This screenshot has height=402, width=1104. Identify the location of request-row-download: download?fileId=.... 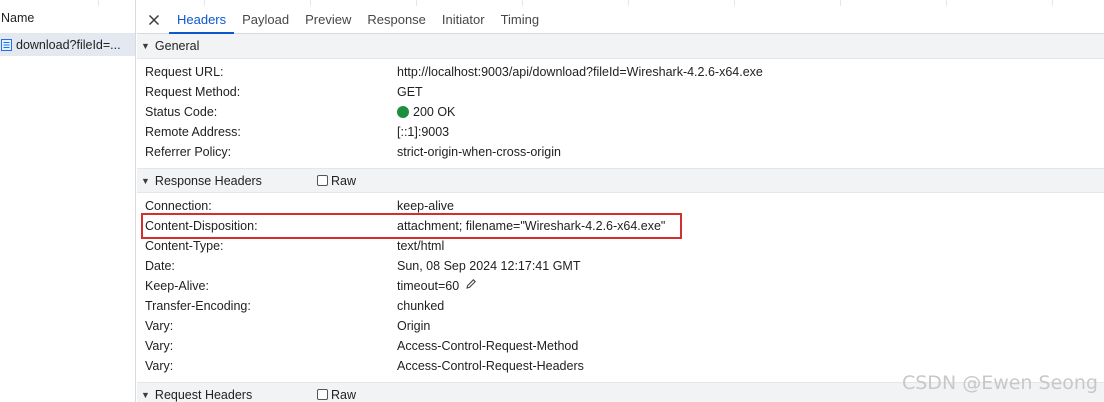
(67, 45).